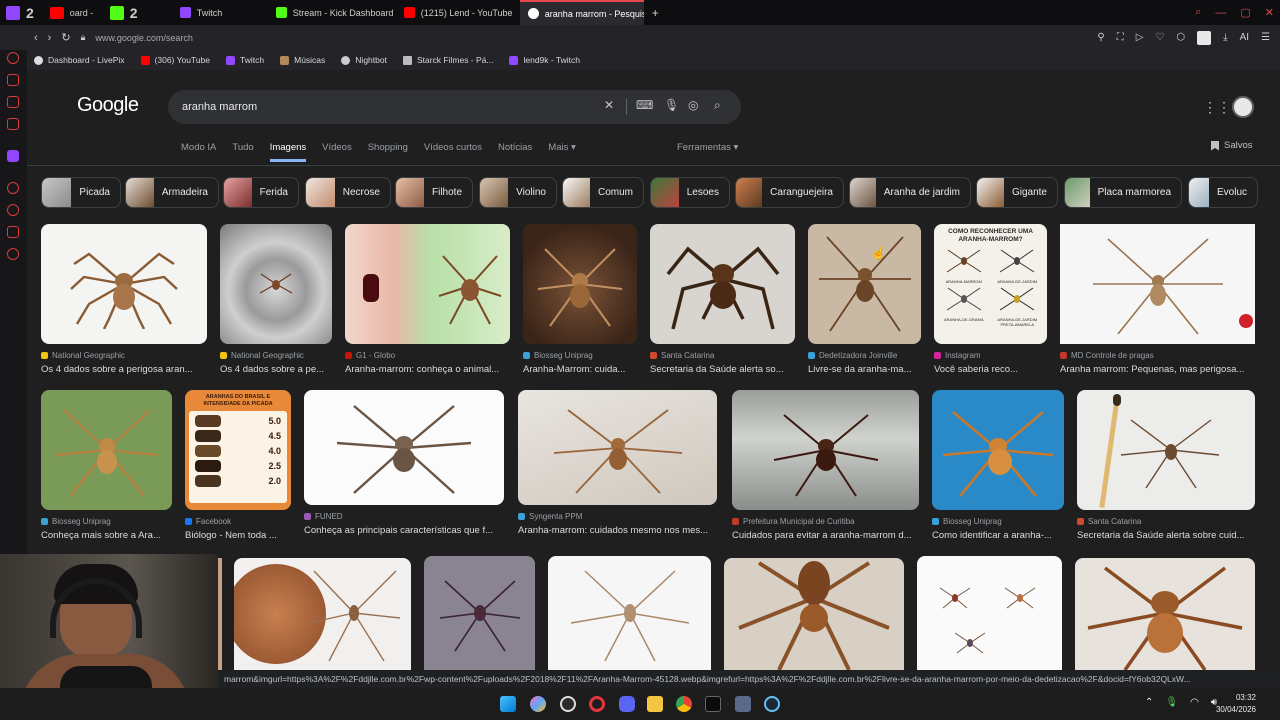 The width and height of the screenshot is (1280, 720). I want to click on keyboard-icon: ⌨, so click(644, 105).